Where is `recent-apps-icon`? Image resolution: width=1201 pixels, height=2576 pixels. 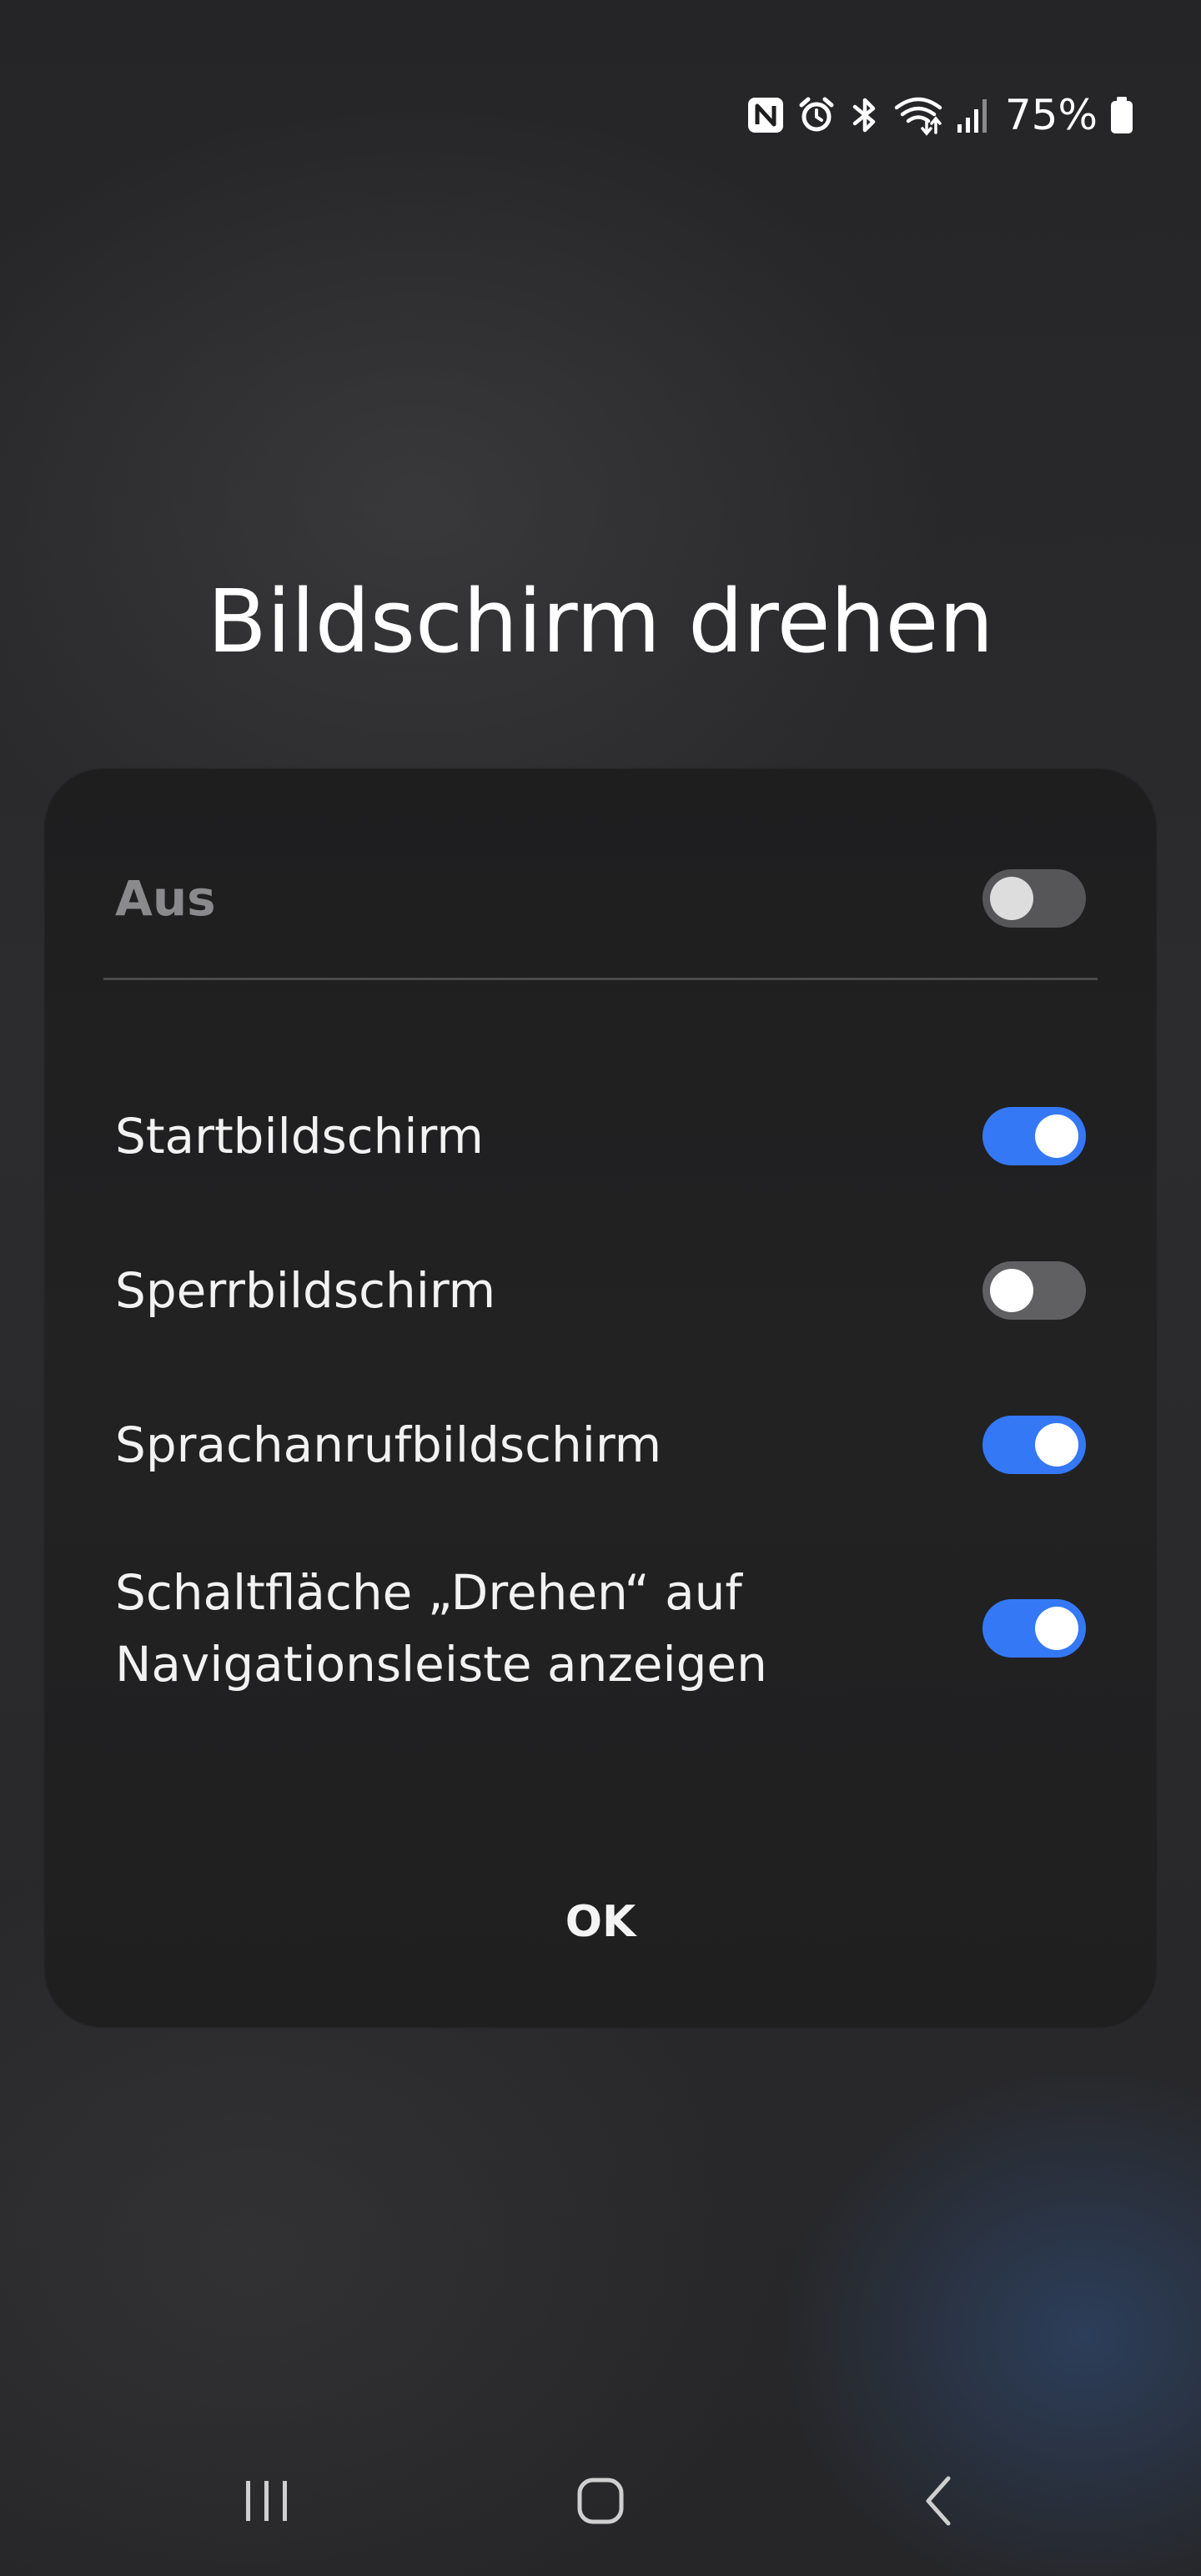
recent-apps-icon is located at coordinates (267, 2503).